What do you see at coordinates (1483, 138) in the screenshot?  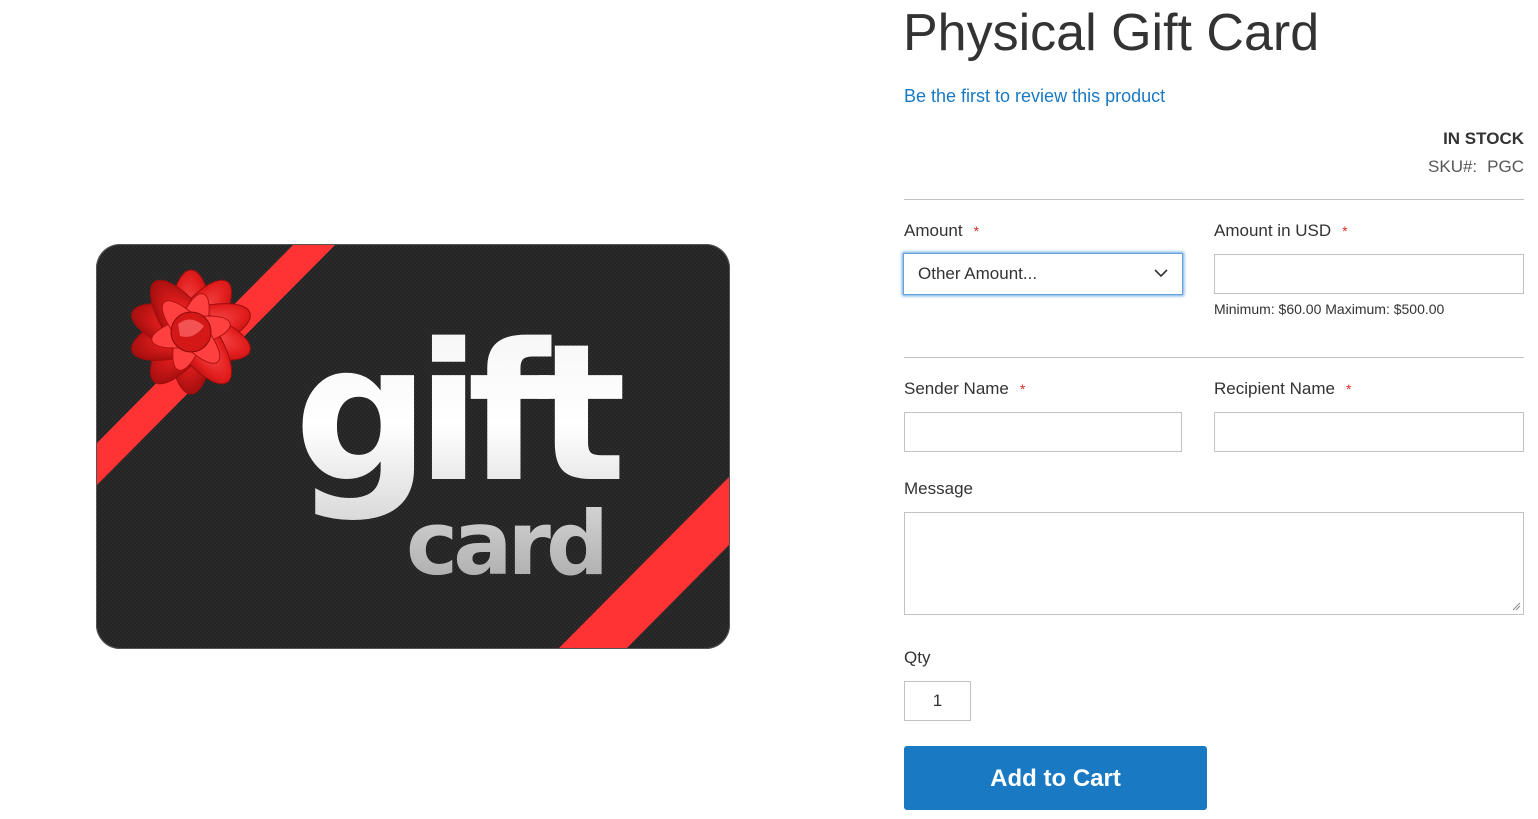 I see `stock-status: IN STOCK` at bounding box center [1483, 138].